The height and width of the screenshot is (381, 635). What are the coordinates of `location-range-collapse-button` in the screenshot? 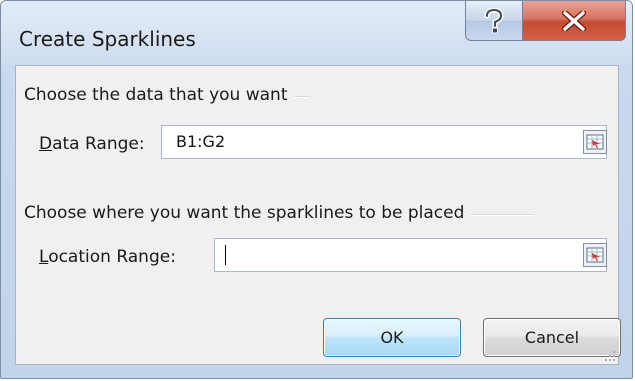 It's located at (595, 255).